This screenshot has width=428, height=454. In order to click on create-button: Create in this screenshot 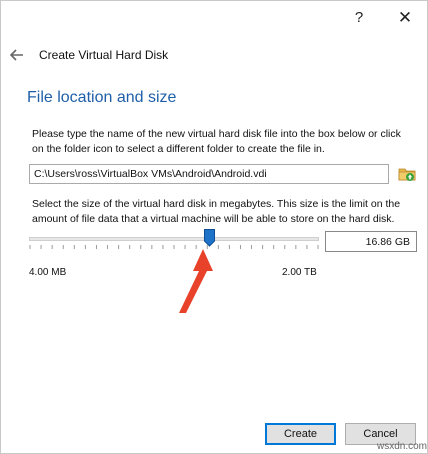, I will do `click(300, 434)`.